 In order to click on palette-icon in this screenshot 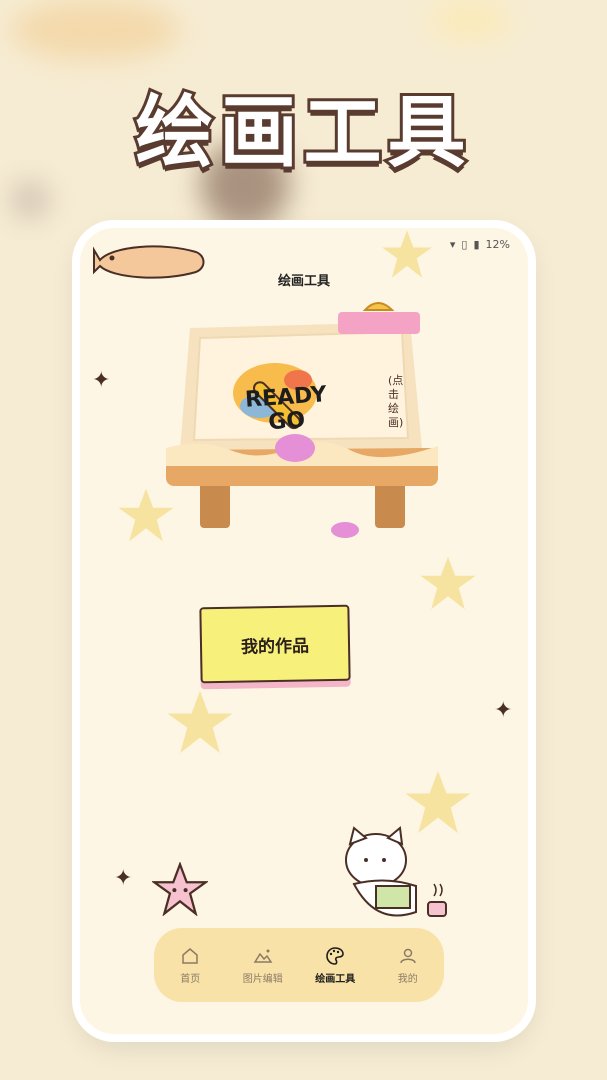, I will do `click(335, 955)`.